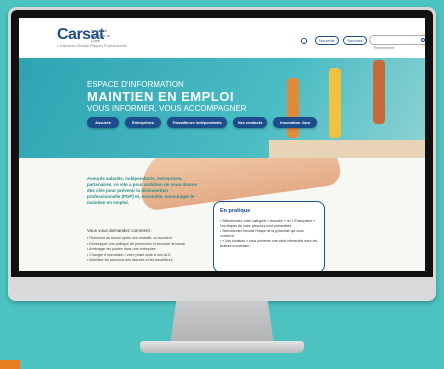  Describe the element at coordinates (347, 108) in the screenshot. I see `hero-illustration` at that location.